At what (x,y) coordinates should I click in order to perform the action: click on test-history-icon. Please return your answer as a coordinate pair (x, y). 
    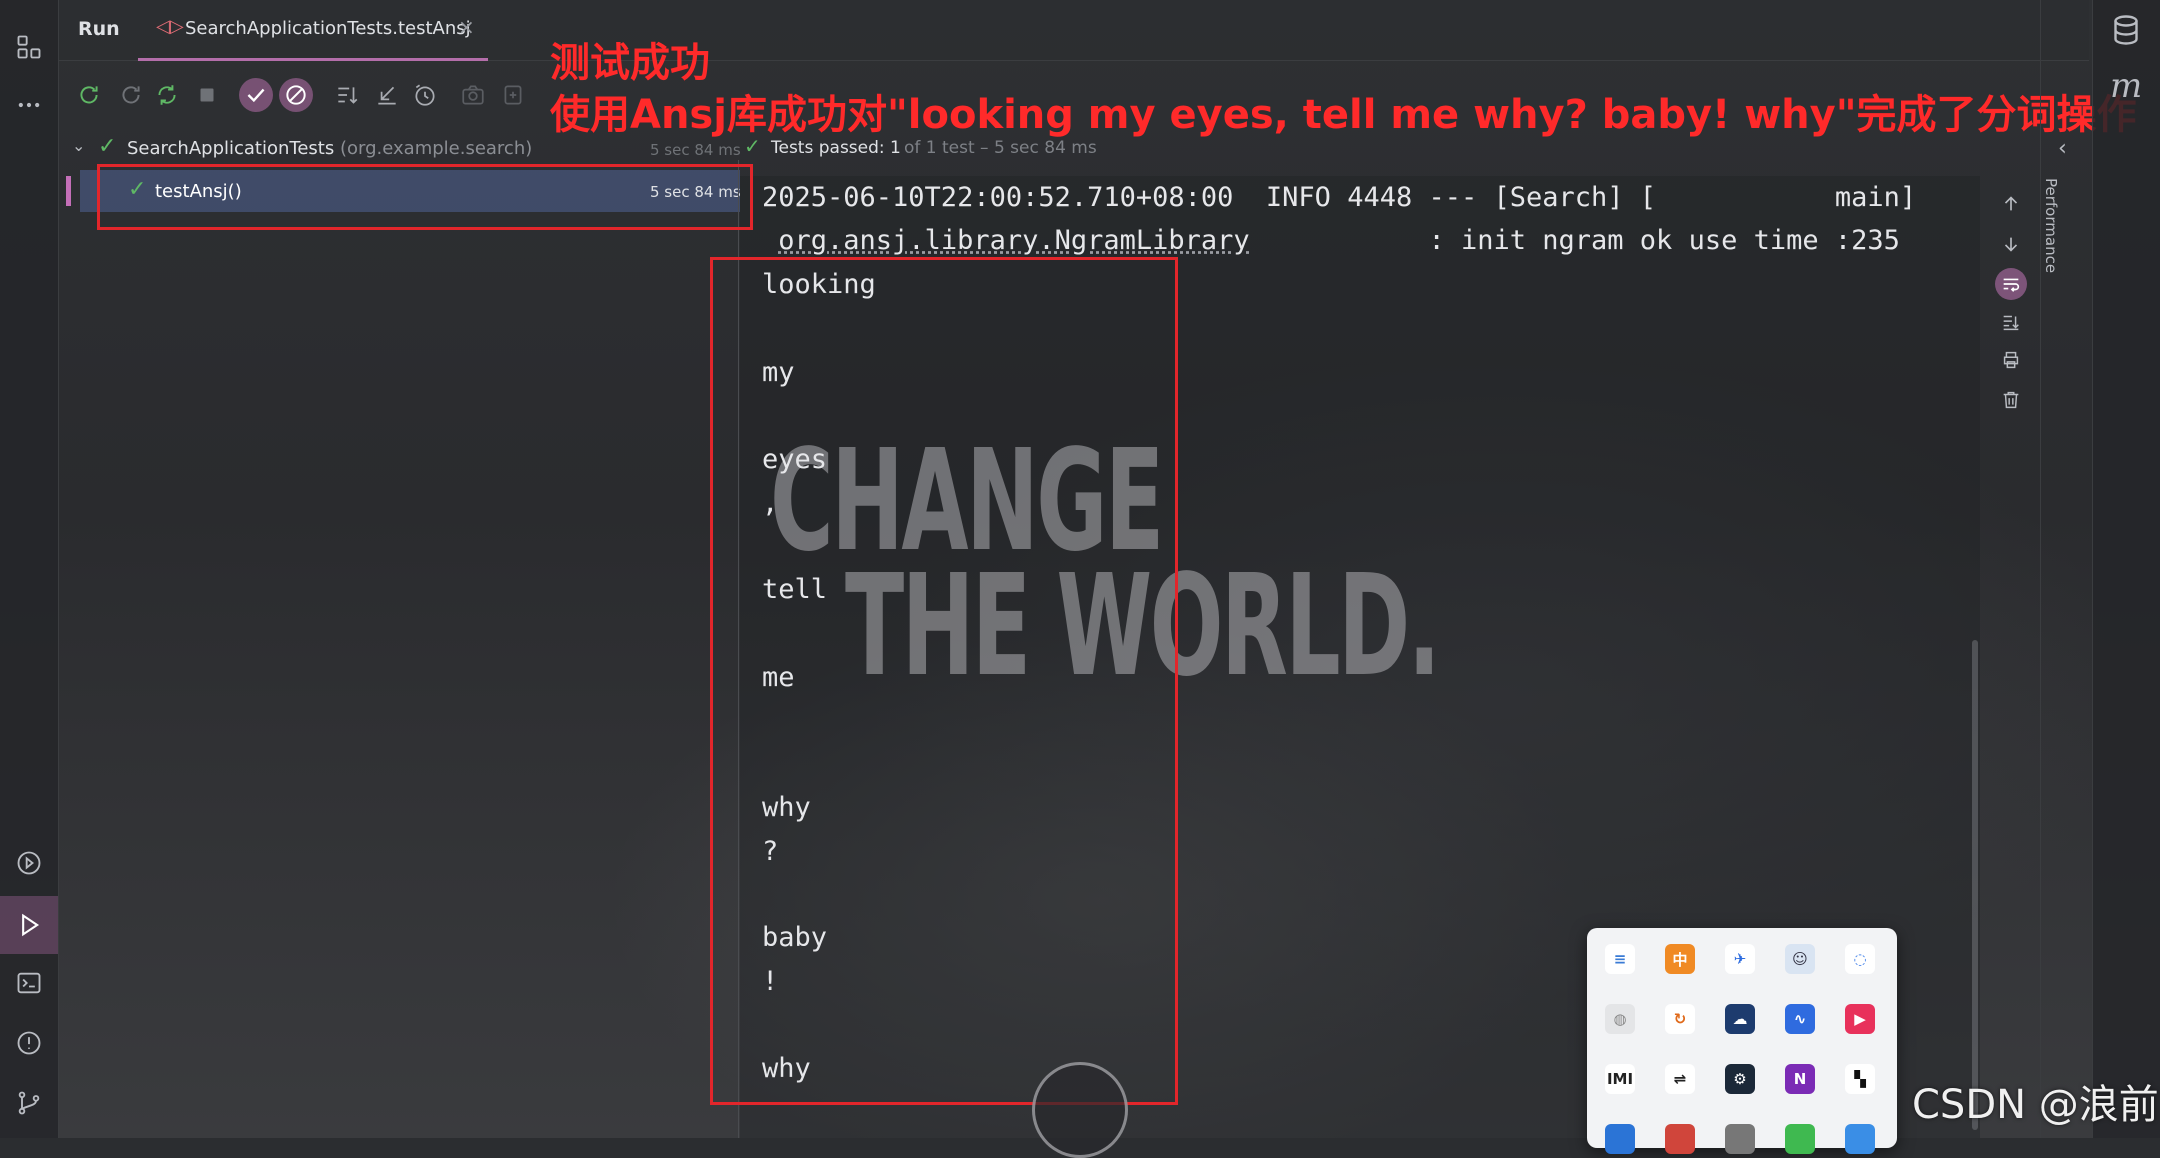
    Looking at the image, I should click on (425, 95).